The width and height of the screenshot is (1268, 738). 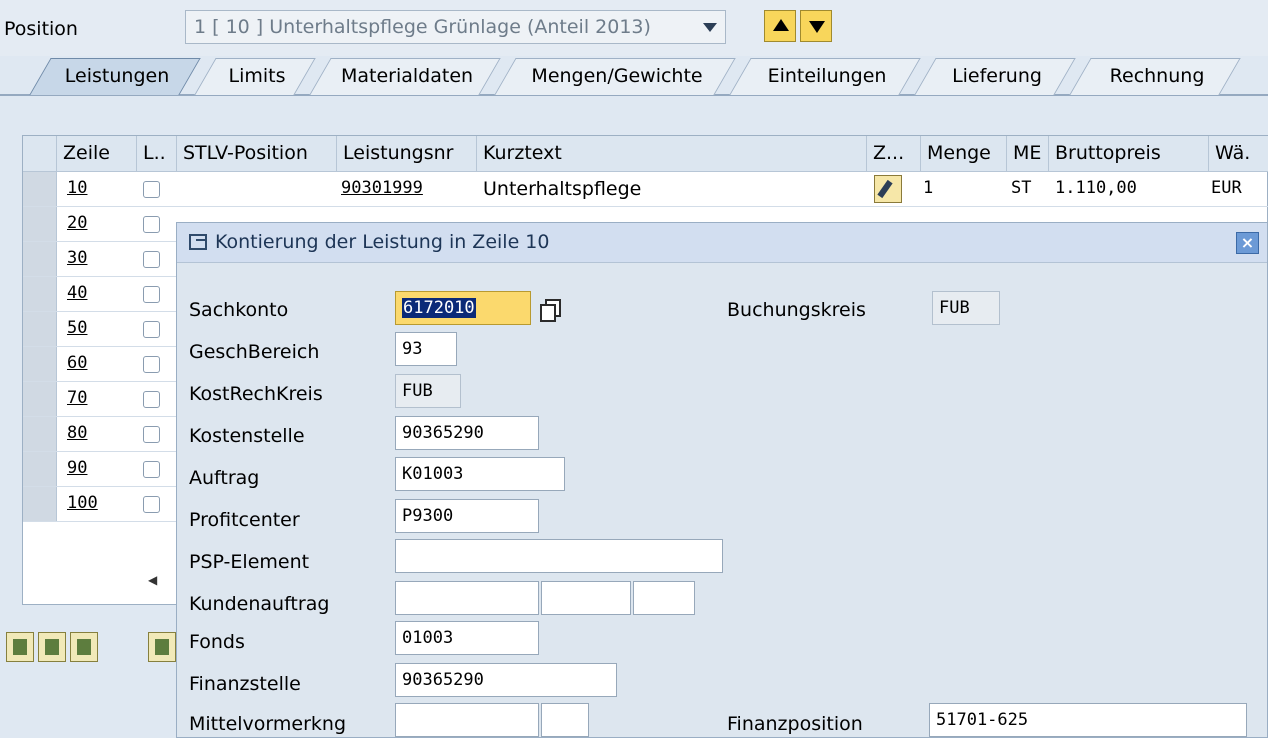 I want to click on edit-icon, so click(x=888, y=189).